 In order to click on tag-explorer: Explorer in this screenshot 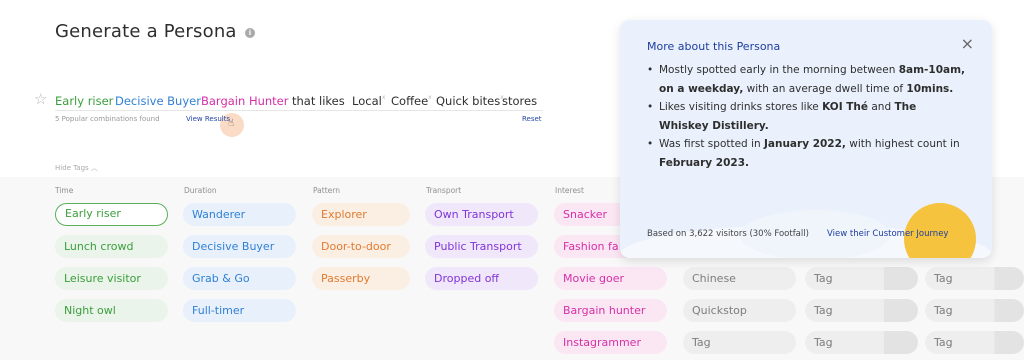, I will do `click(361, 214)`.